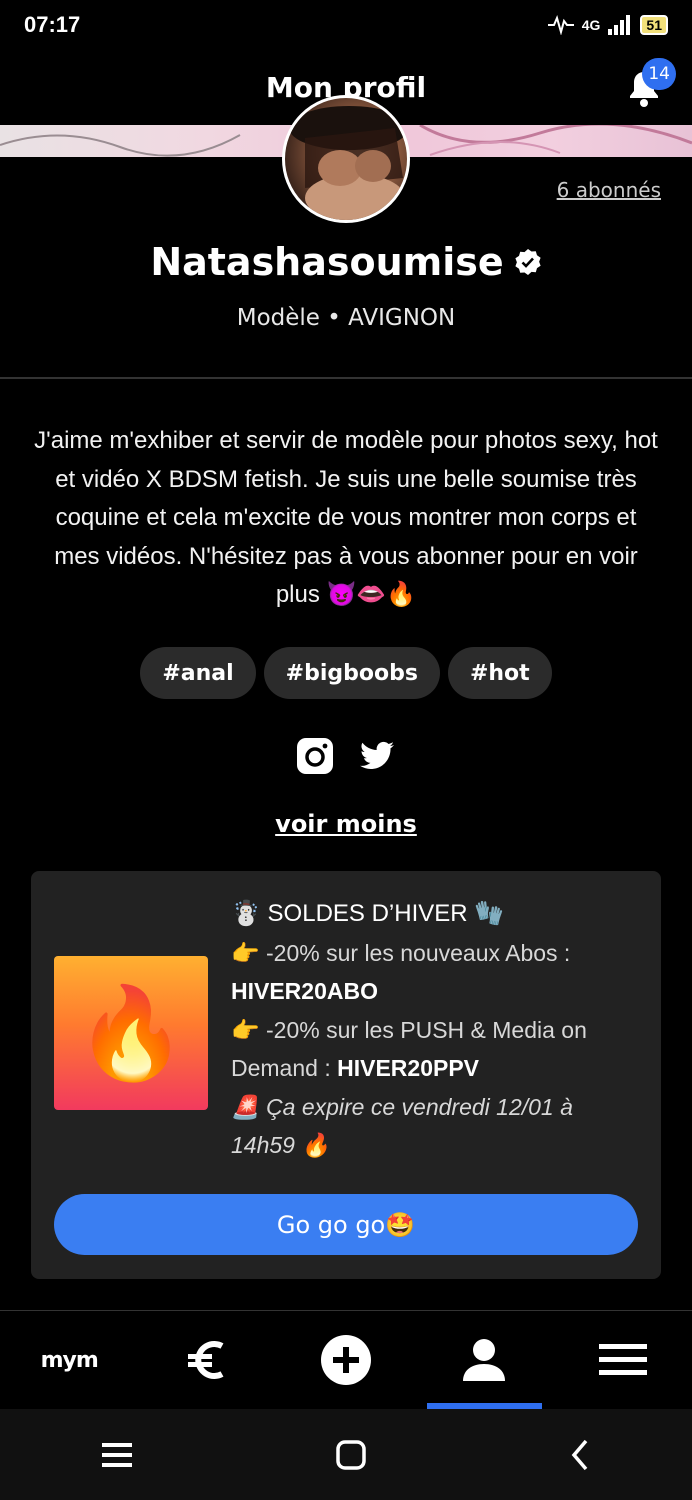  Describe the element at coordinates (315, 756) in the screenshot. I see `instagram-icon` at that location.